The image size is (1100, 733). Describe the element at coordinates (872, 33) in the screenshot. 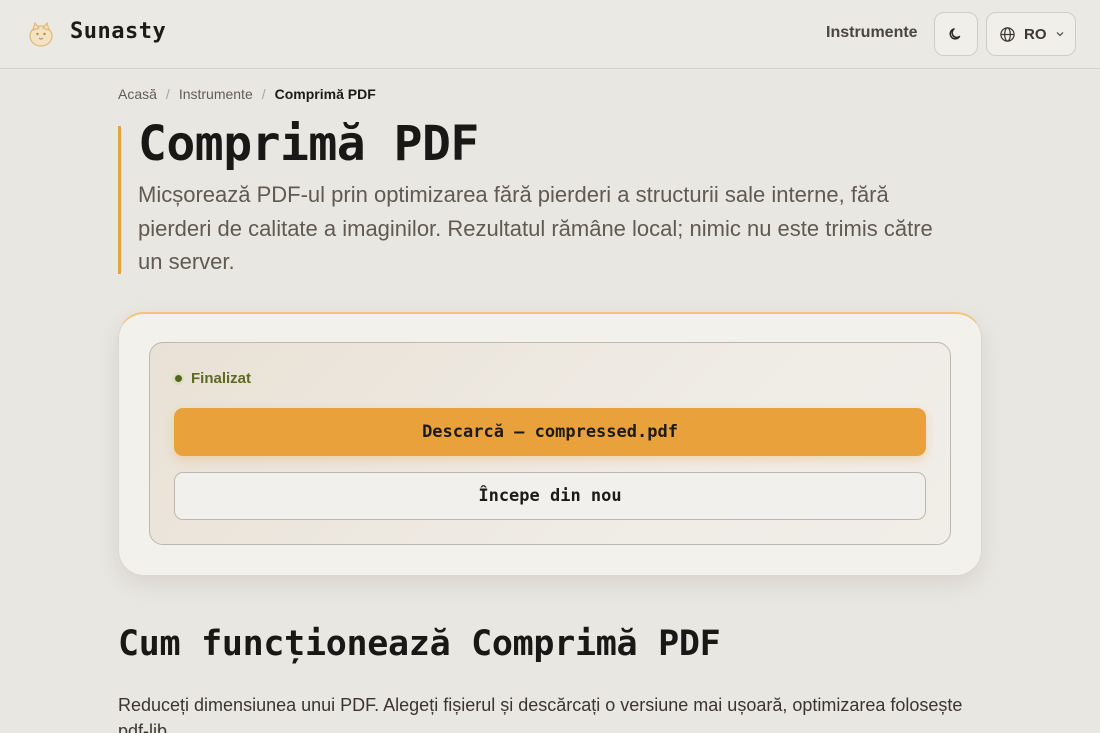

I see `nav-tools-link: Instrumente` at that location.